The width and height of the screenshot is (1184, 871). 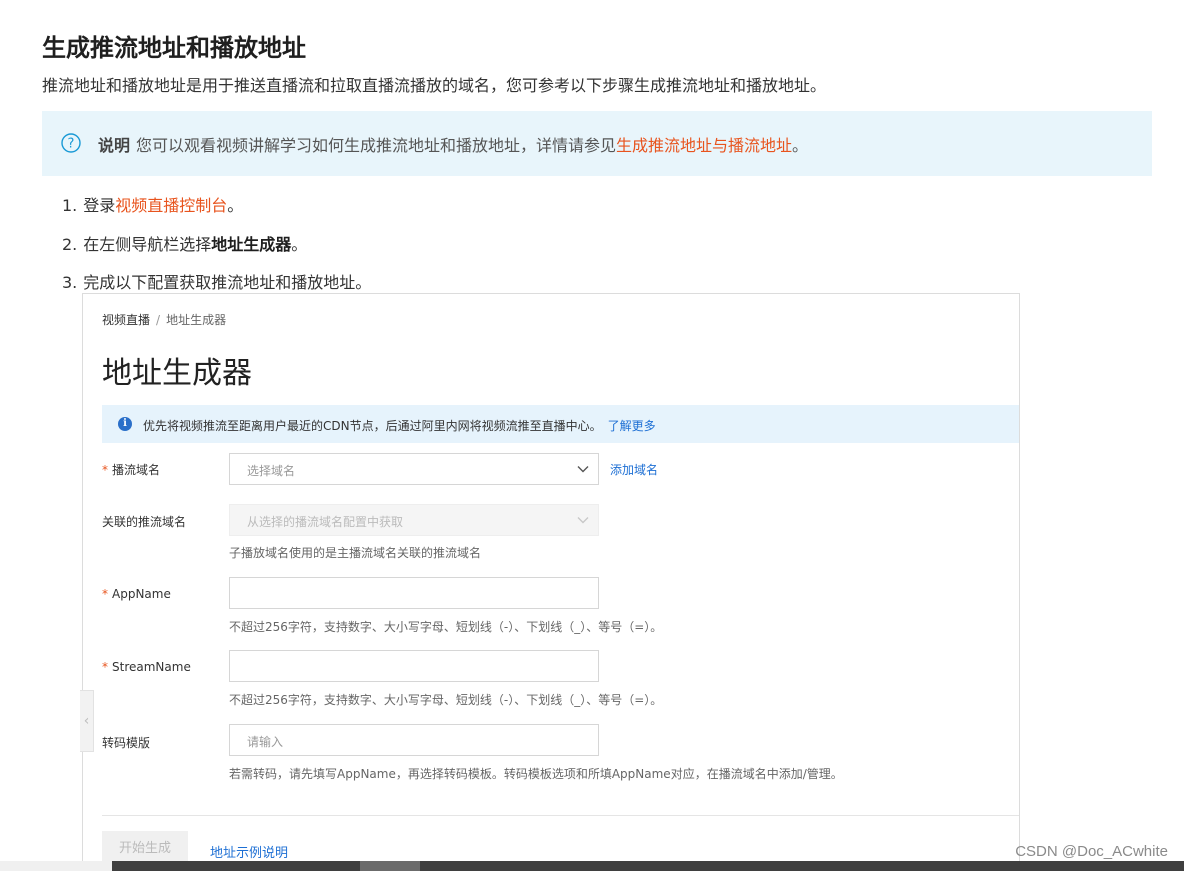 I want to click on stream-name-help: 不超过256字符，支持数字、大小写字母、短划线（-）、下划线（_）、等号（=）。, so click(x=446, y=700).